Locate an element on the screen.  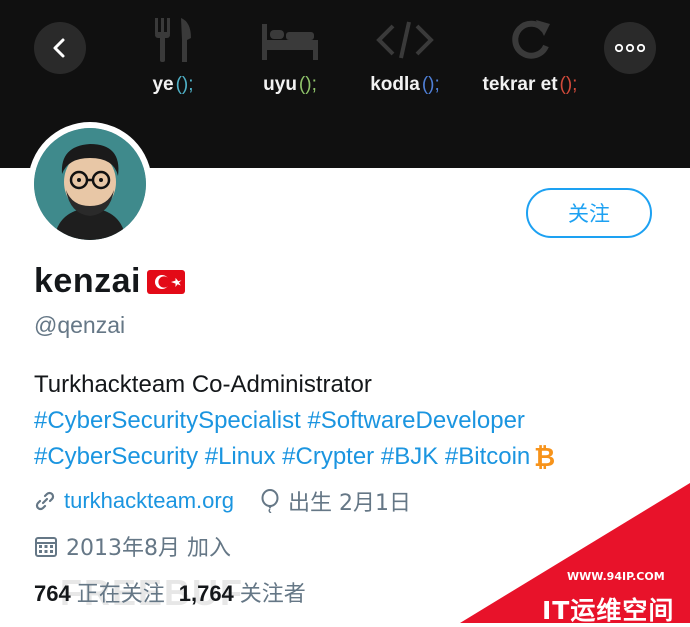
bitcoin-icon: ₿ is located at coordinates (544, 457).